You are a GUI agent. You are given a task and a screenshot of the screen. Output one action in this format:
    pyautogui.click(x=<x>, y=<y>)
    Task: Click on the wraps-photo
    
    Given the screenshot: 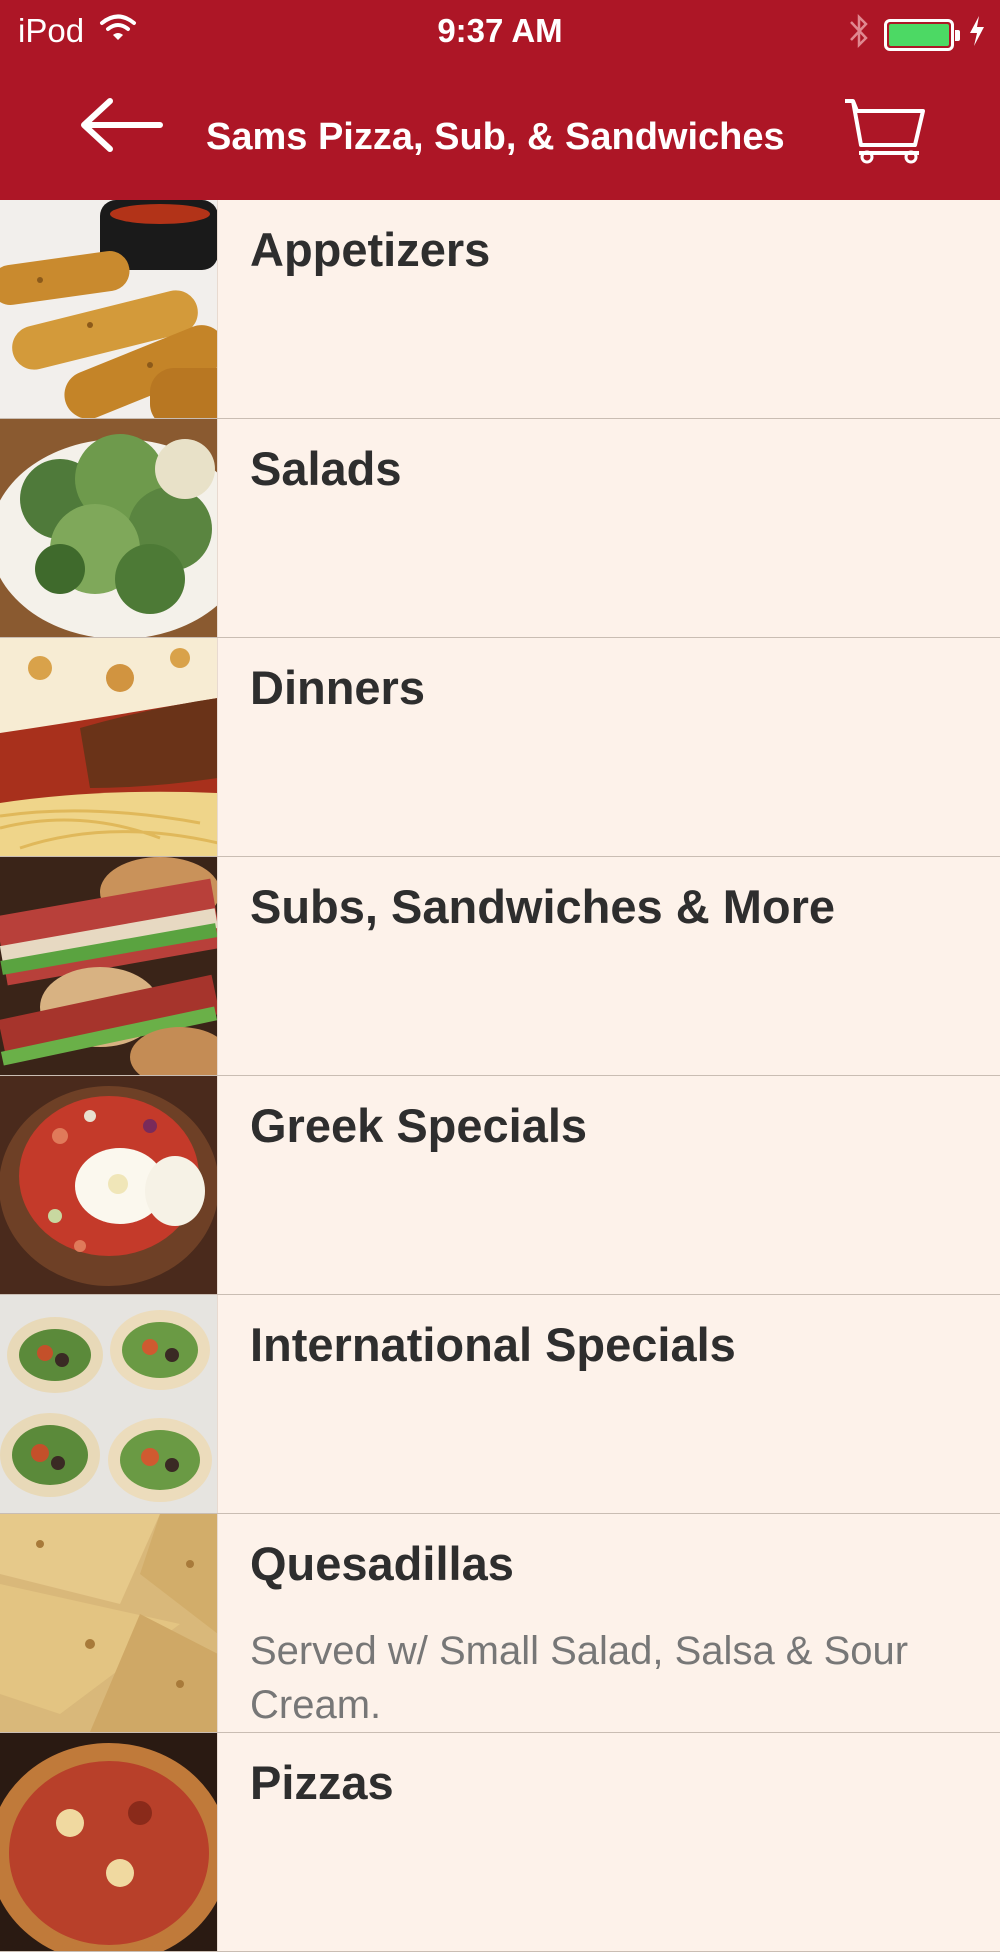 What is the action you would take?
    pyautogui.click(x=109, y=1404)
    